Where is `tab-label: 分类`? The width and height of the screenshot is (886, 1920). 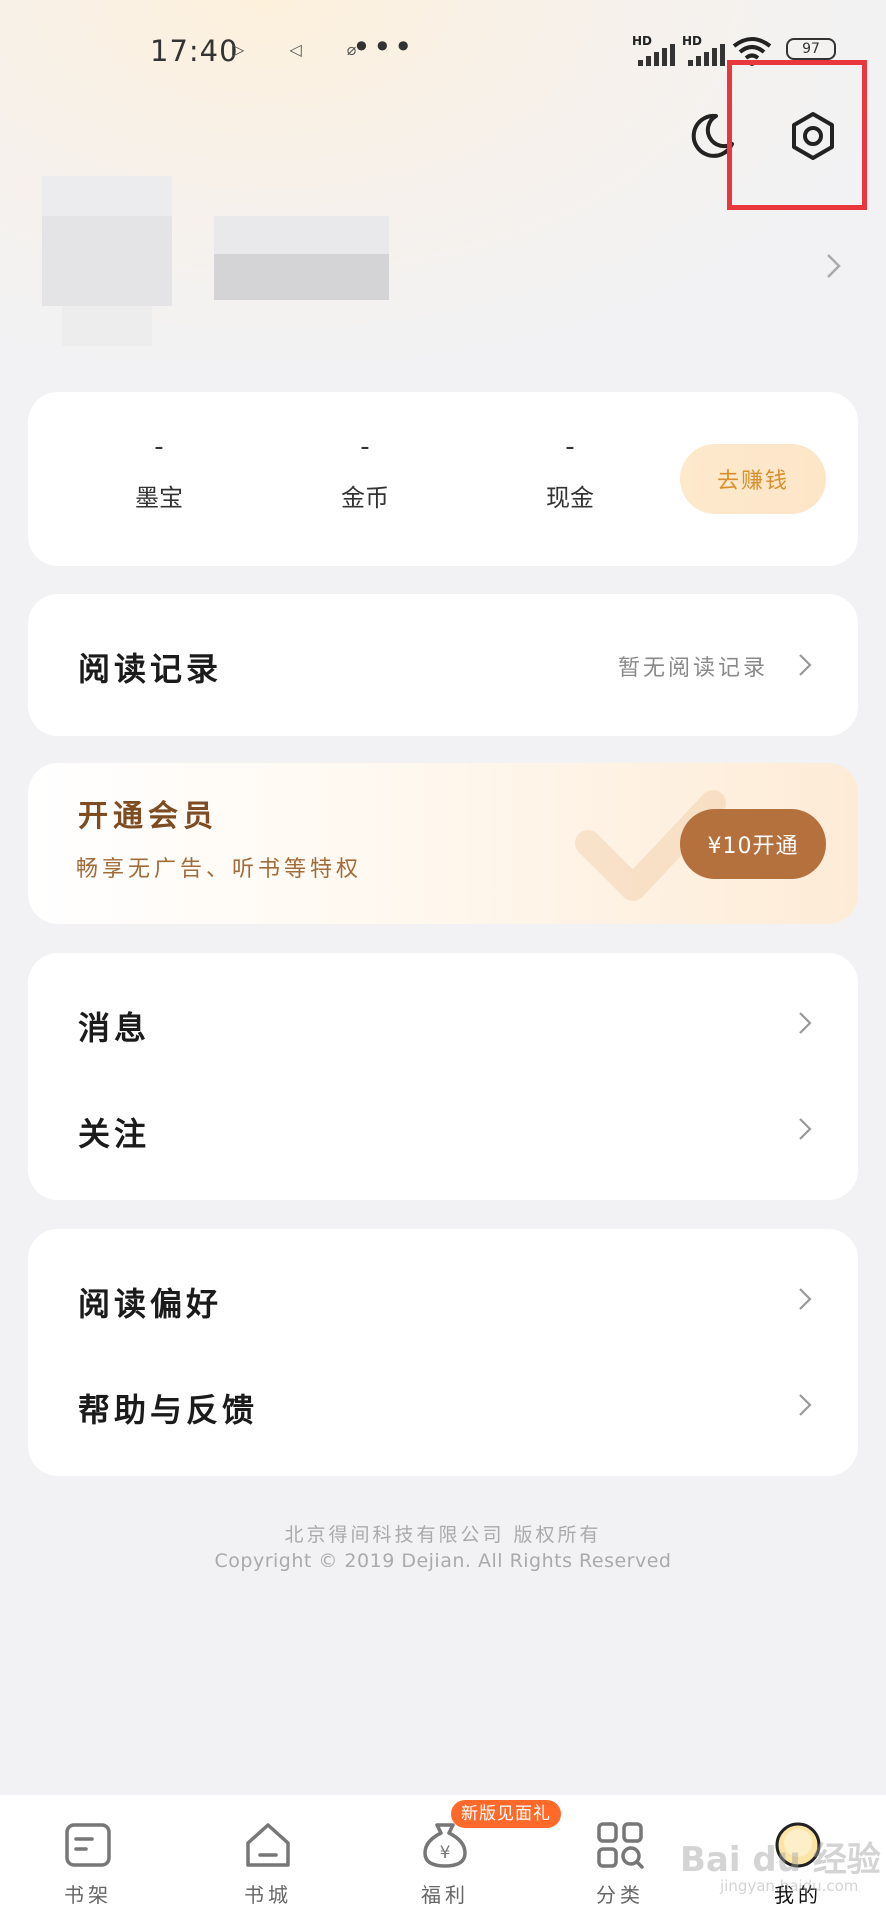
tab-label: 分类 is located at coordinates (620, 1895).